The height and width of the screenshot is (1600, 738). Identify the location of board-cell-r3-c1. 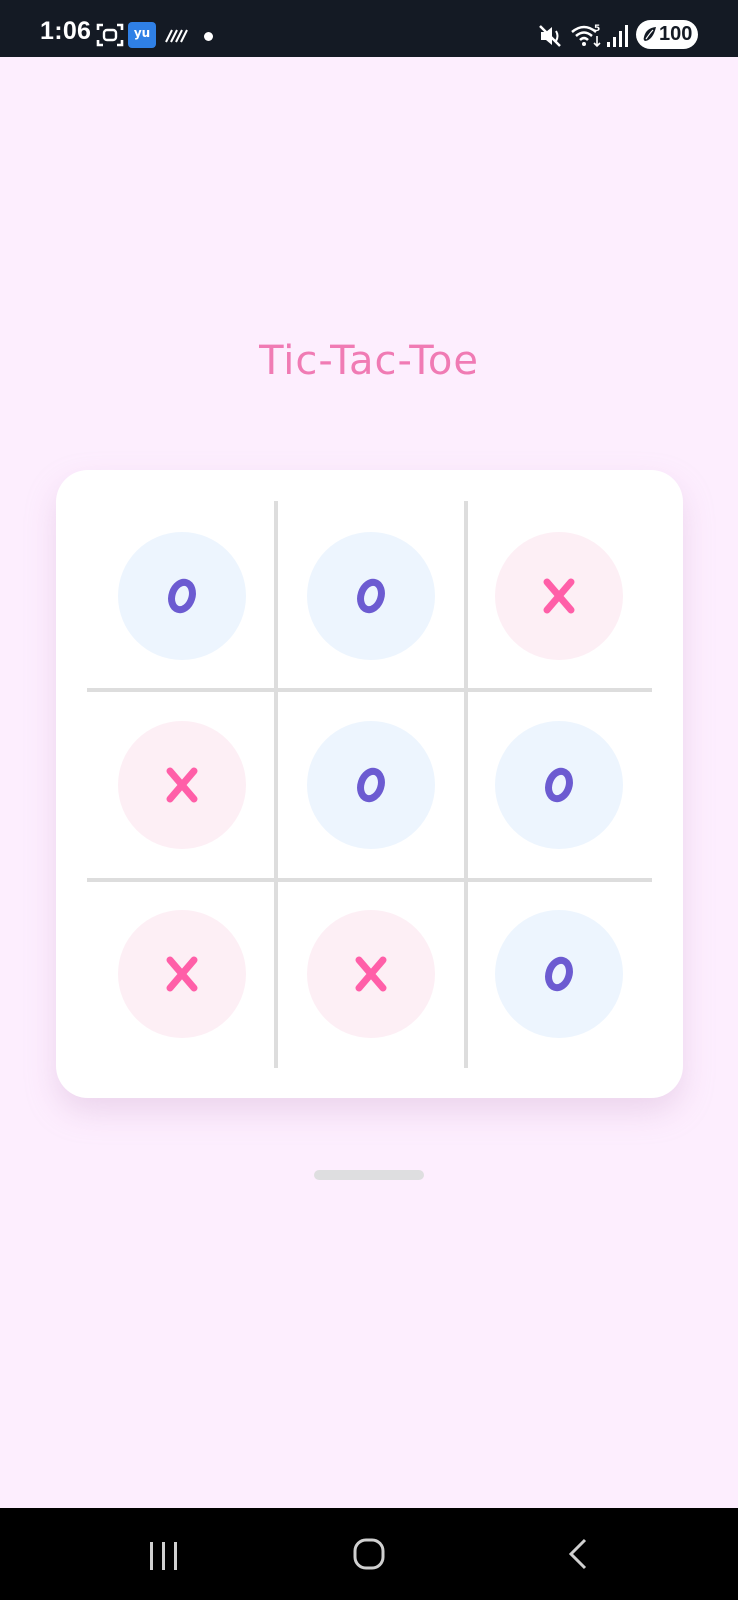
(181, 974).